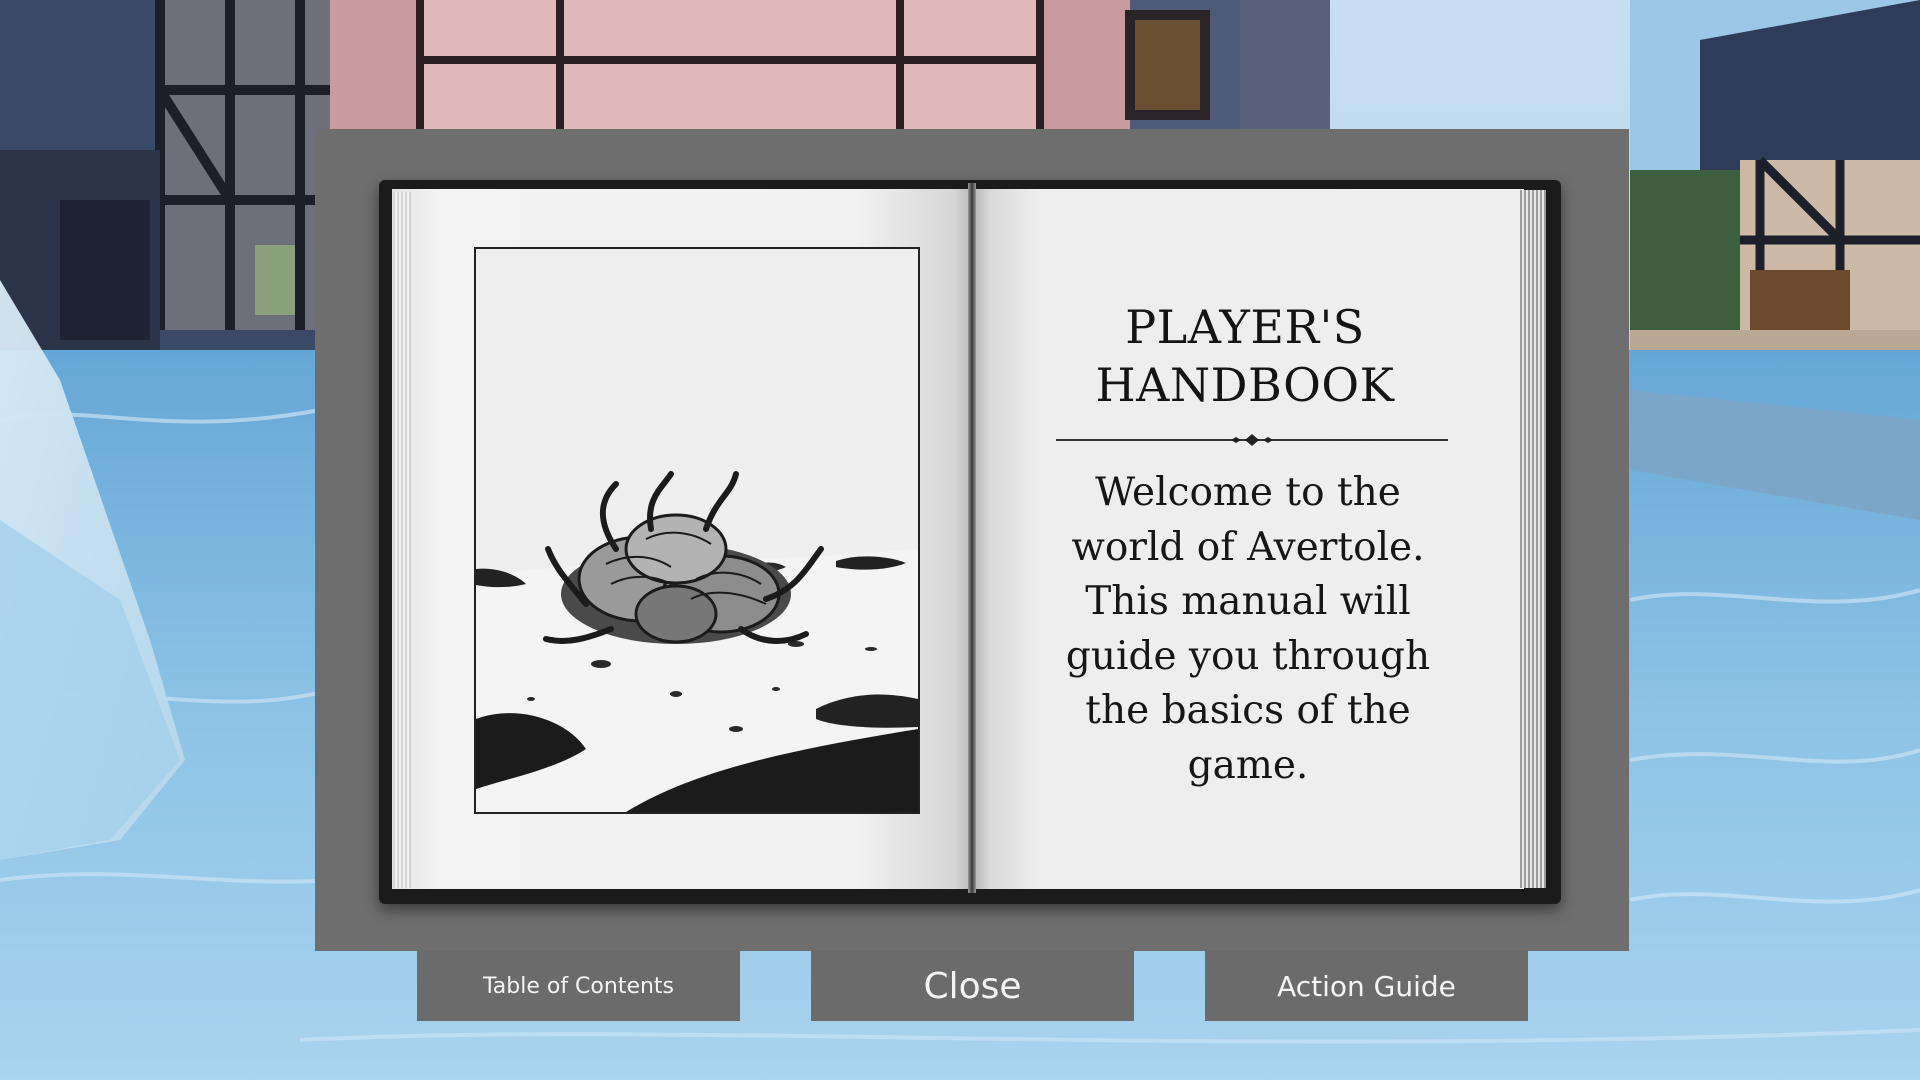 This screenshot has width=1920, height=1080. What do you see at coordinates (972, 986) in the screenshot?
I see `close-button: Close` at bounding box center [972, 986].